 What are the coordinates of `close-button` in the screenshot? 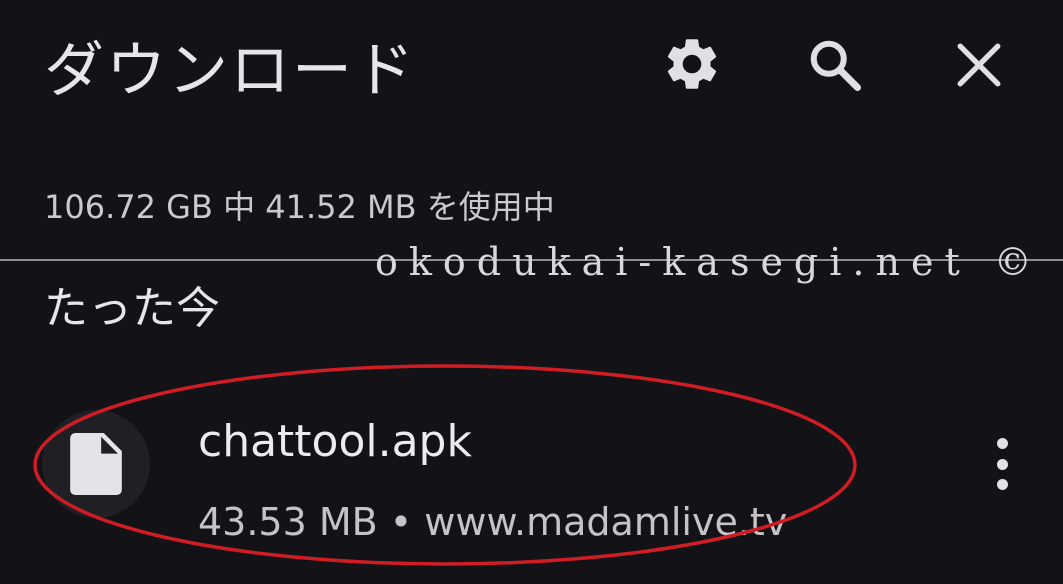 It's located at (979, 65).